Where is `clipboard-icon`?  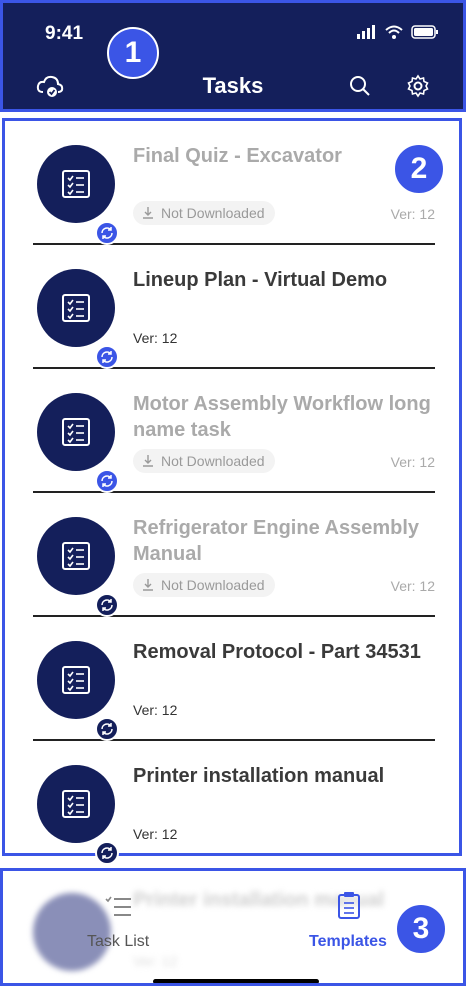 clipboard-icon is located at coordinates (349, 905).